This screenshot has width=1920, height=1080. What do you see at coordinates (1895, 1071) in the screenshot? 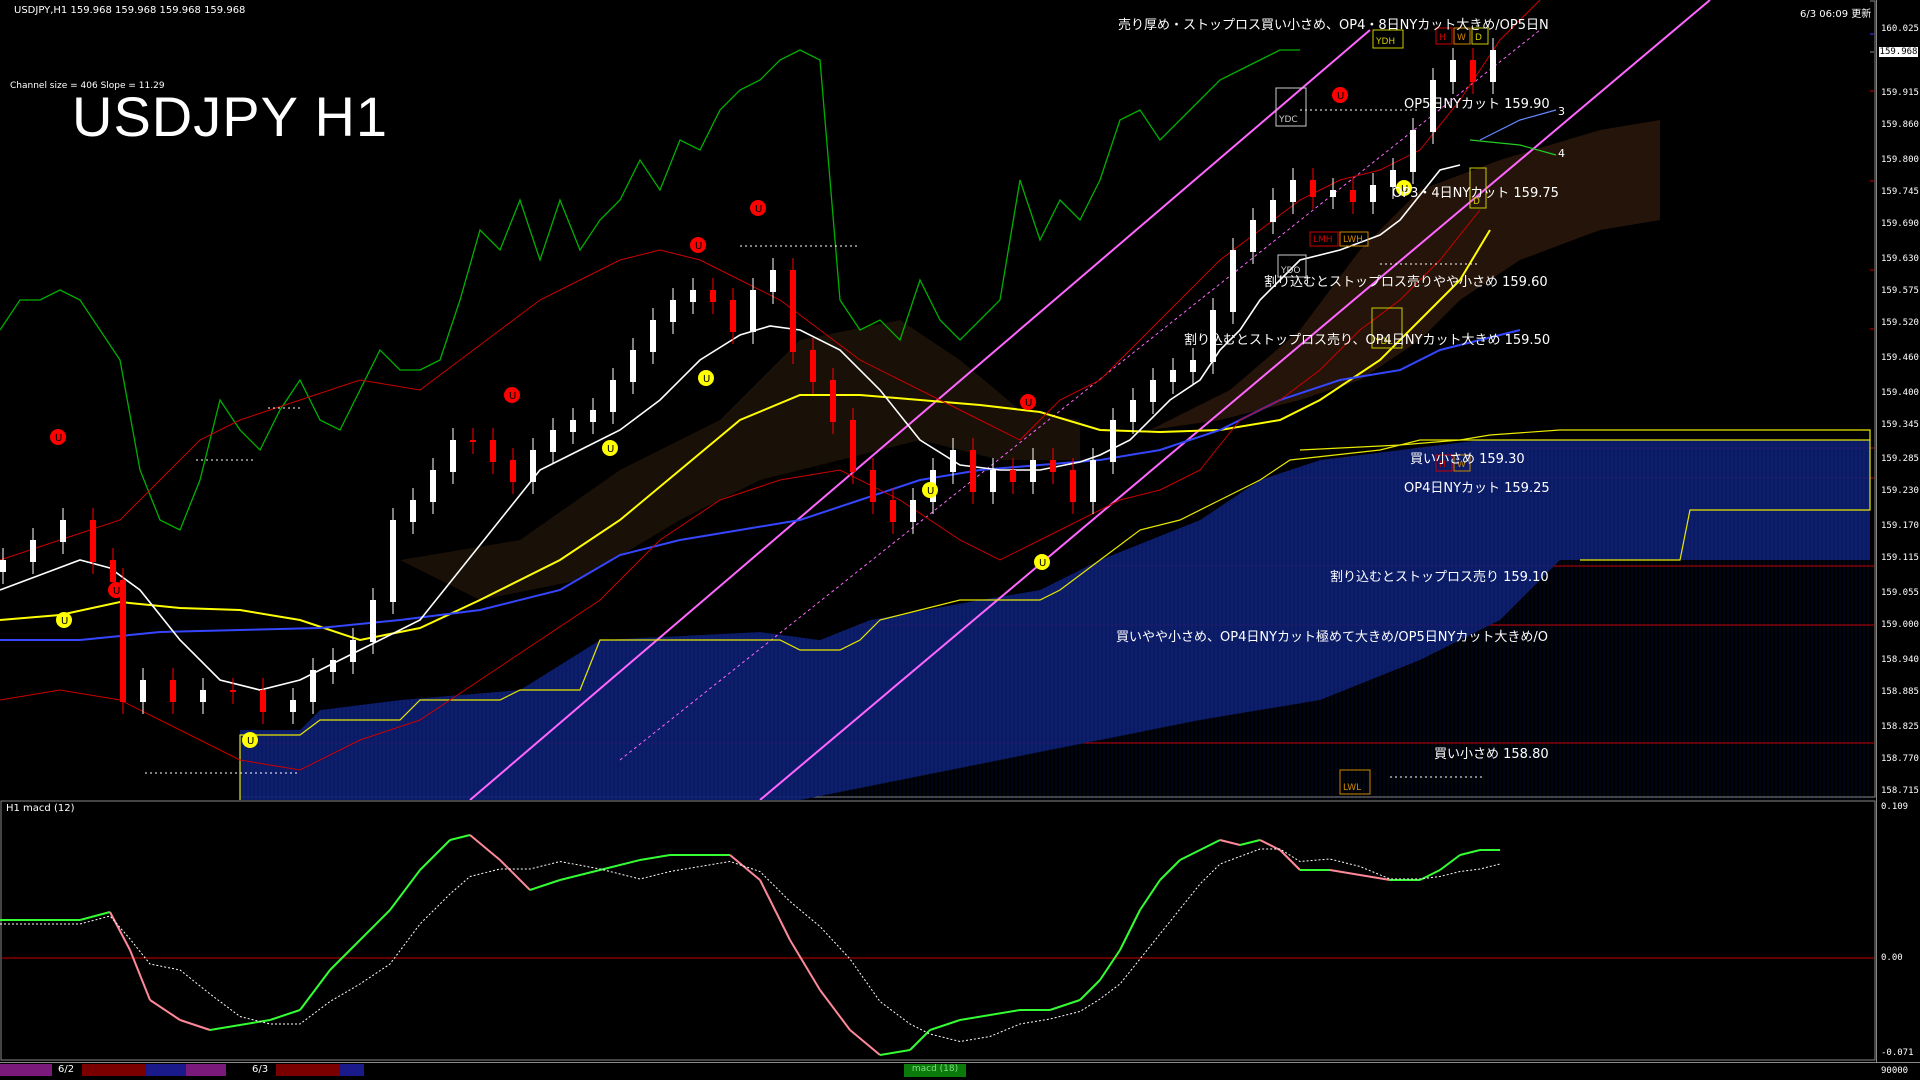
I see `volume-label: 90000` at bounding box center [1895, 1071].